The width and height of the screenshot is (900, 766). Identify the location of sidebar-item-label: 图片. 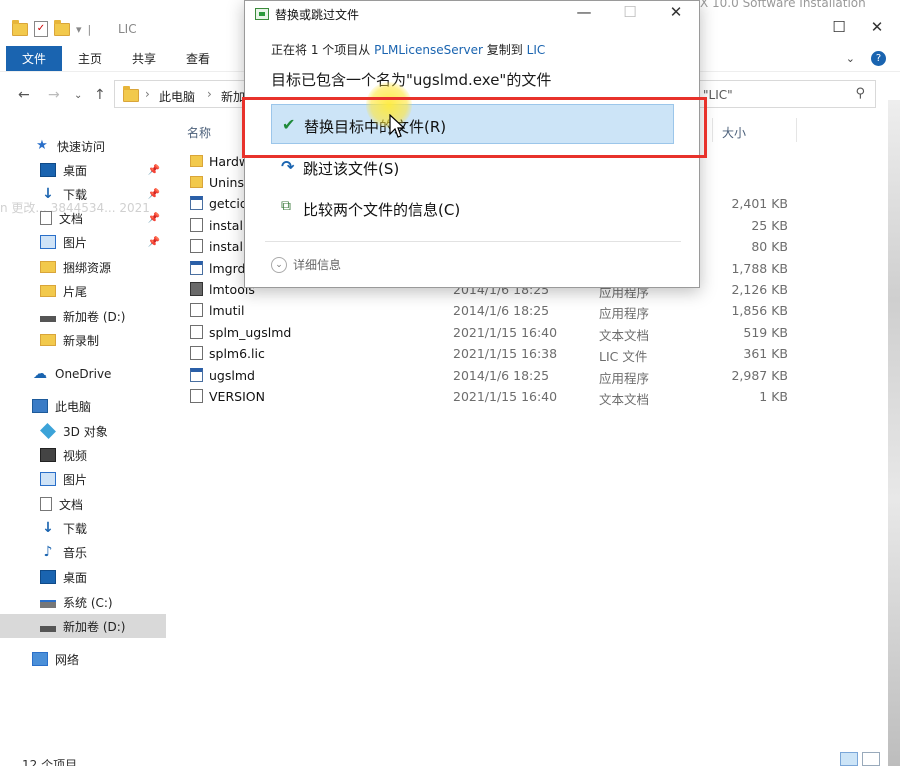
(75, 242).